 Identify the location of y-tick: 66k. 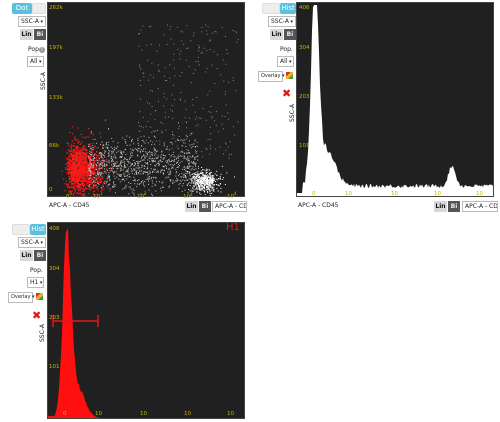
(54, 146).